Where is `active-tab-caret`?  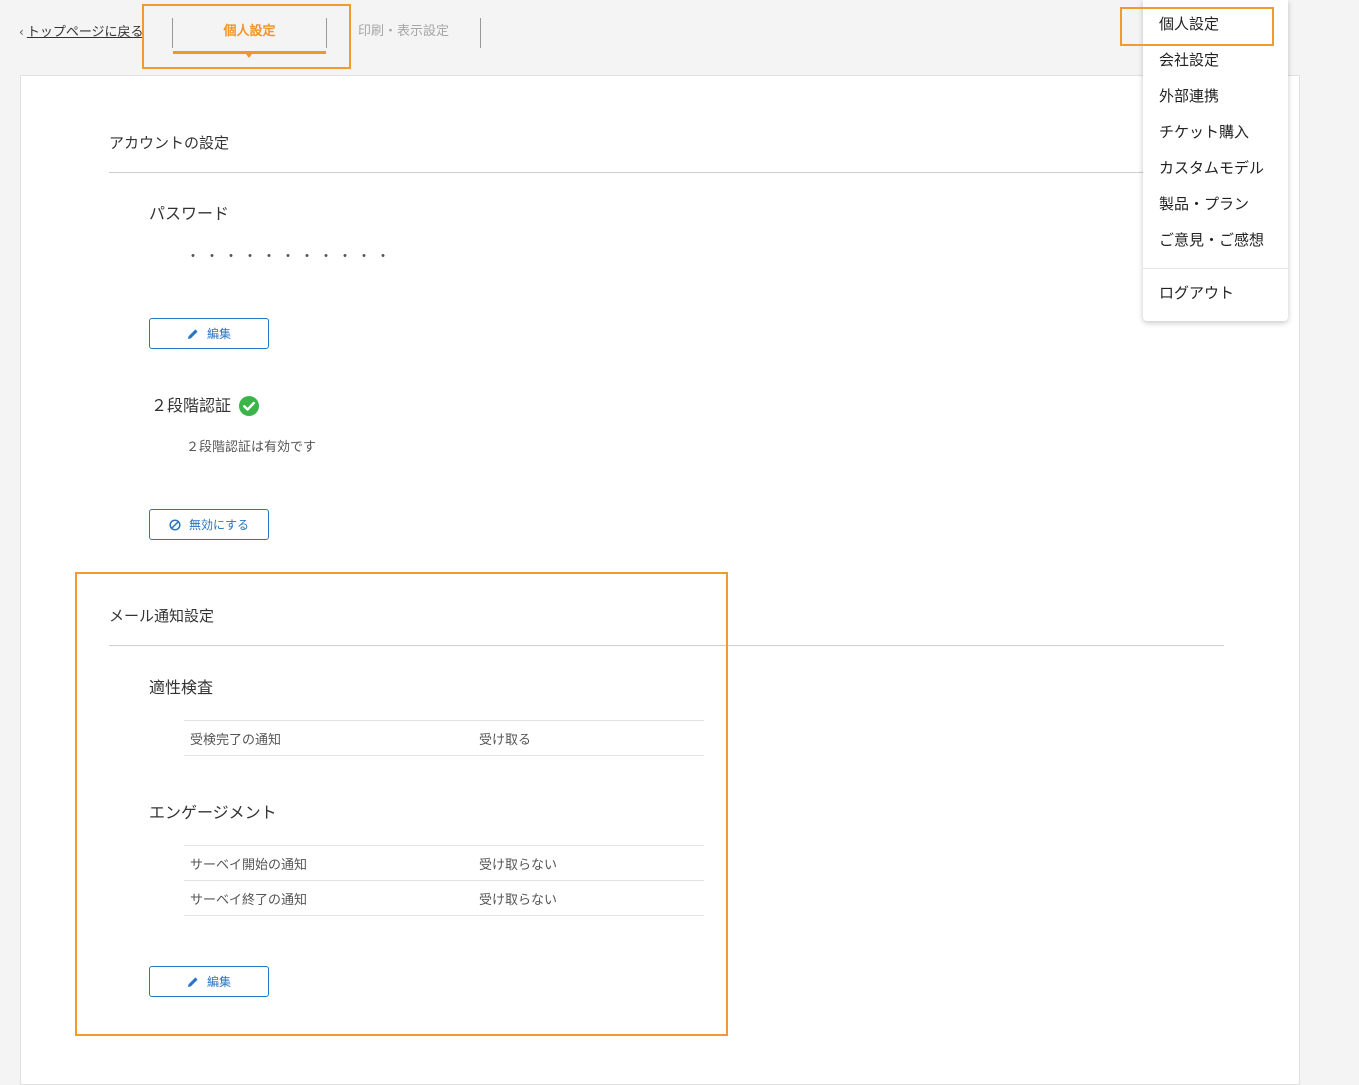 active-tab-caret is located at coordinates (249, 56).